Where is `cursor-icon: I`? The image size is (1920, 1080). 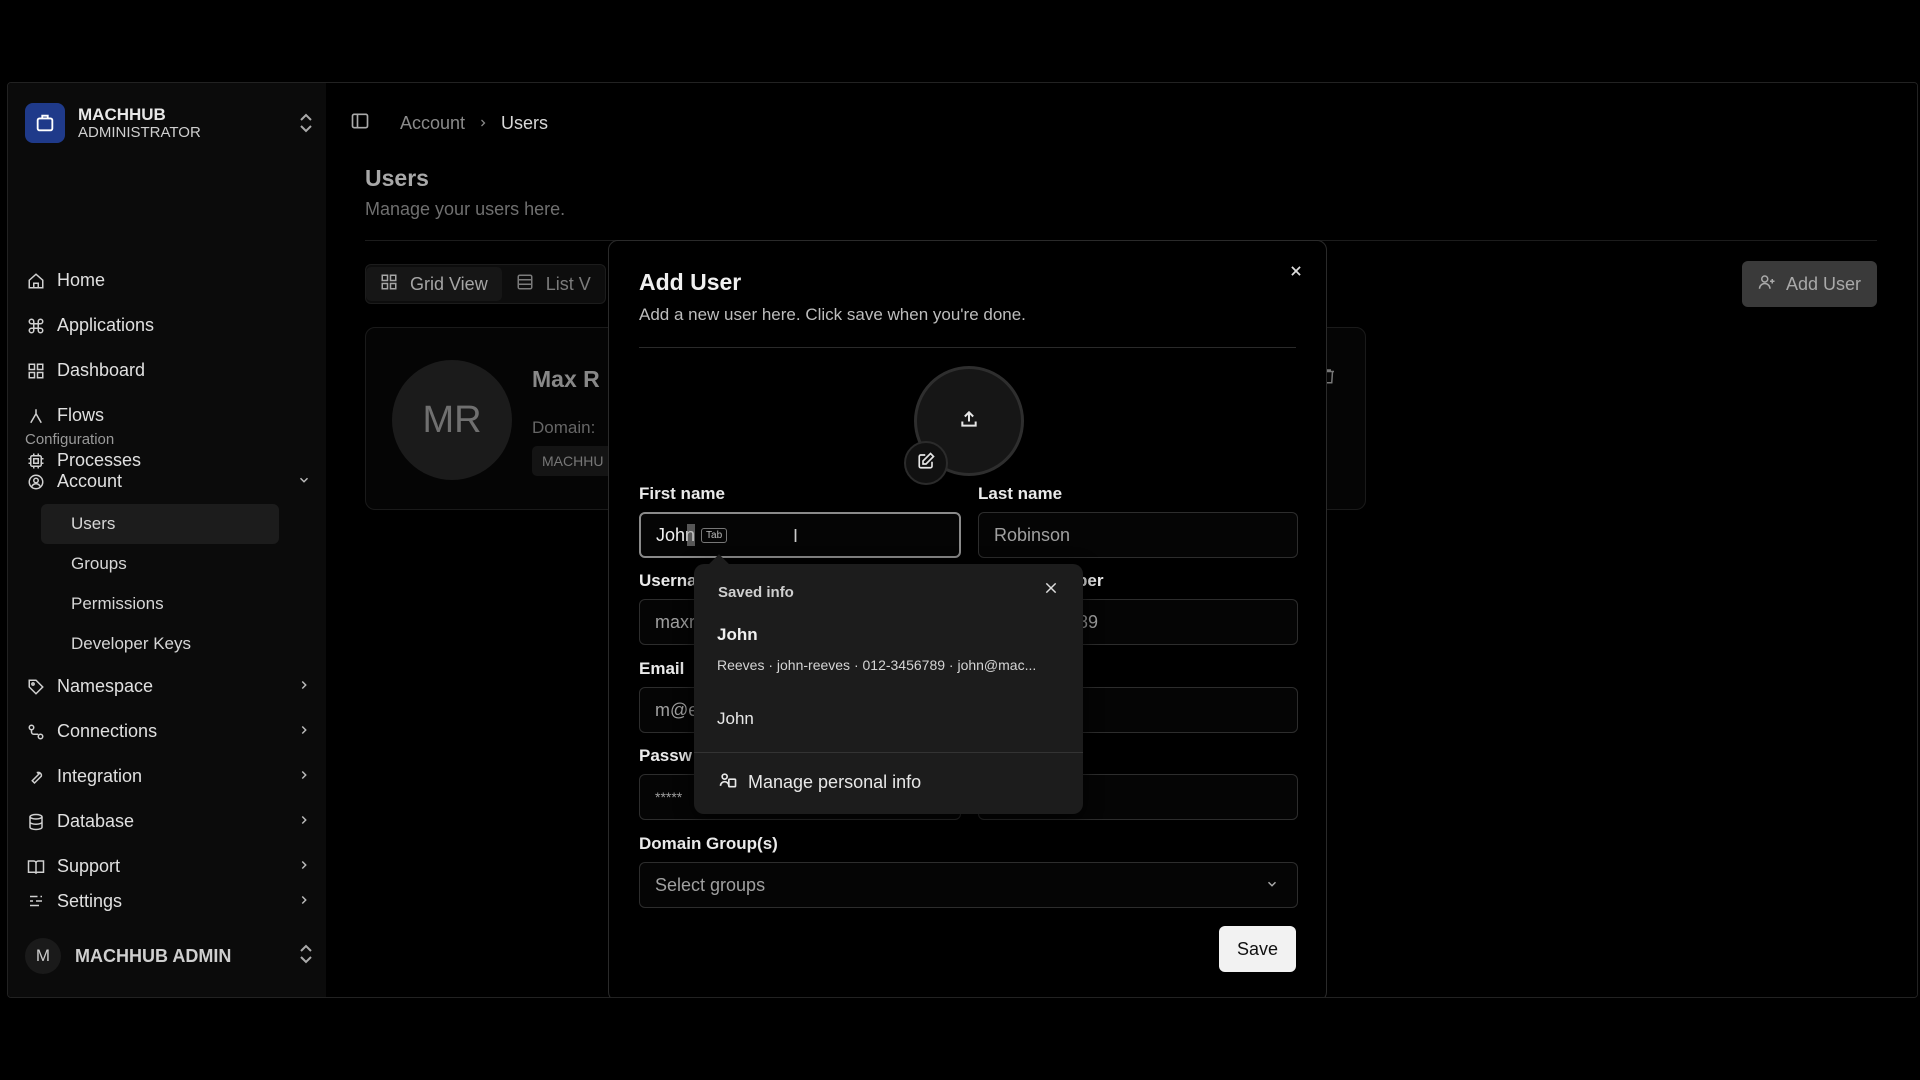
cursor-icon: I is located at coordinates (796, 536).